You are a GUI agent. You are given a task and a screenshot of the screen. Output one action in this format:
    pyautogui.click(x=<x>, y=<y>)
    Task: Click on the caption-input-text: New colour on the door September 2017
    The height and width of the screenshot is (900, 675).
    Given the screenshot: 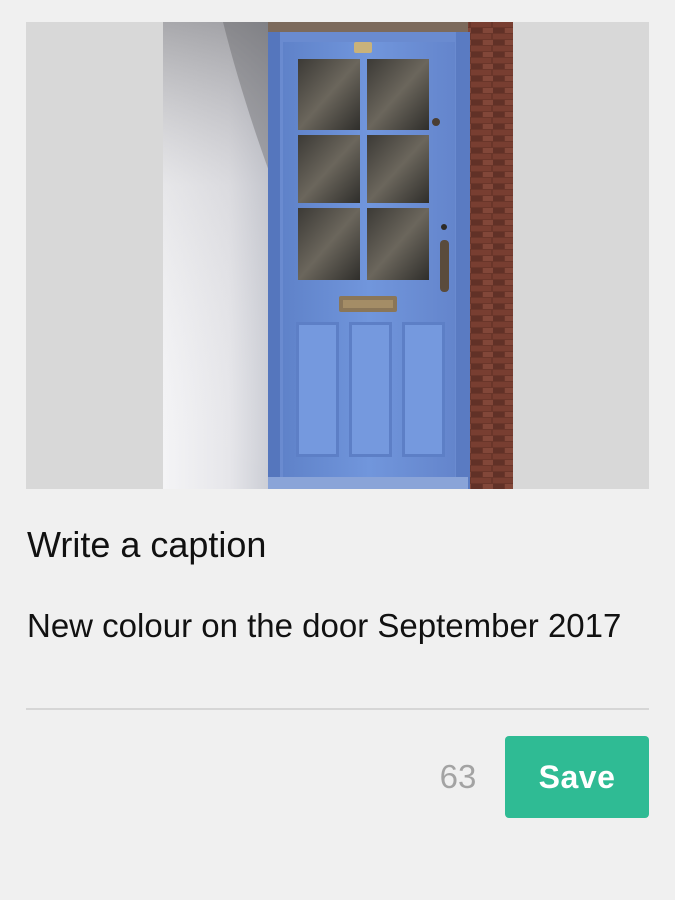 What is the action you would take?
    pyautogui.click(x=327, y=626)
    